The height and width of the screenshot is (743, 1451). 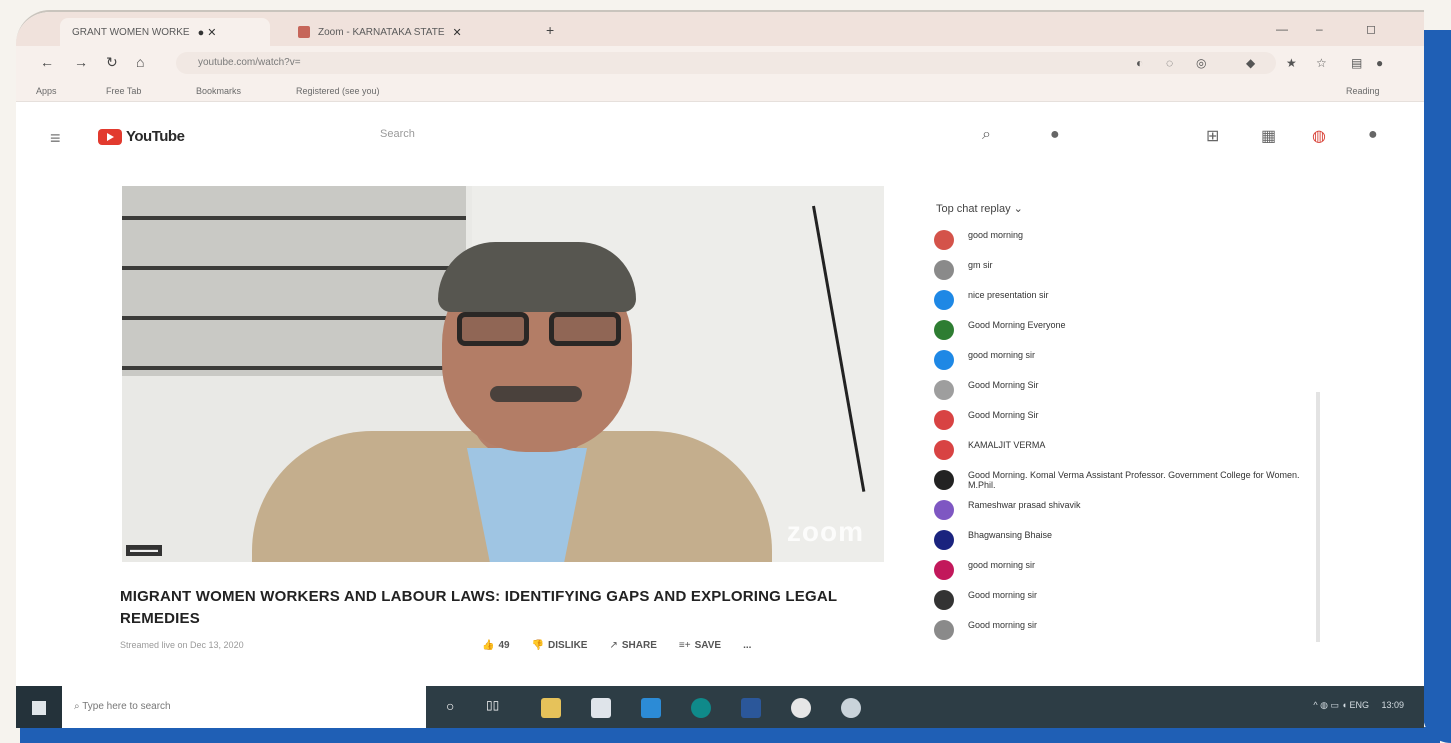 I want to click on chat-message: Bhagwansing Bhaise, so click(x=1129, y=540).